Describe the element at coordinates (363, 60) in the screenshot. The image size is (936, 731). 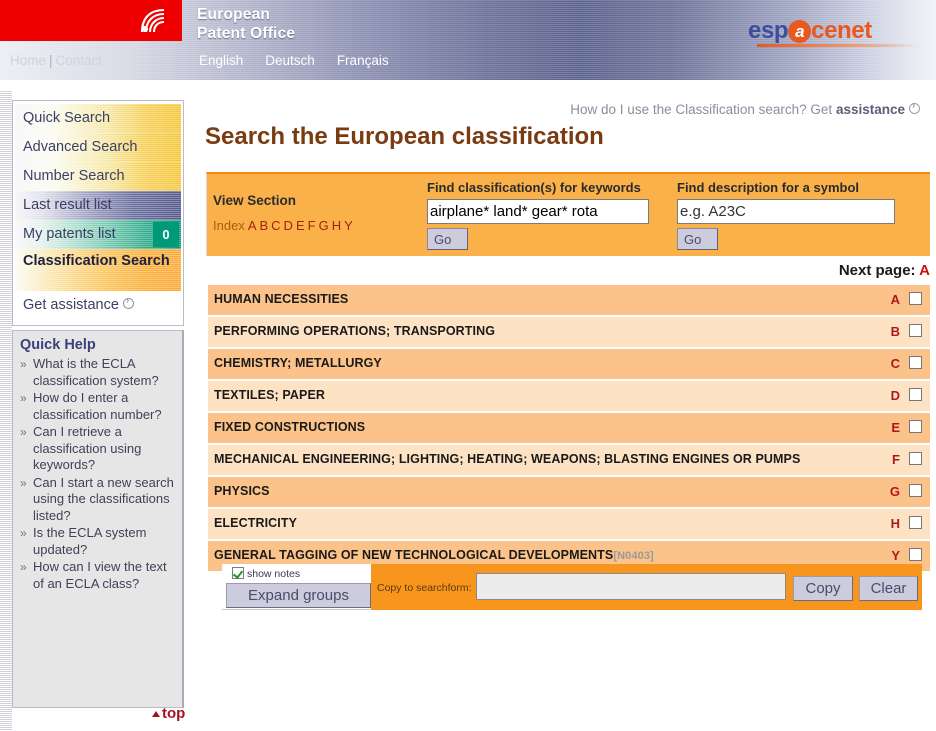
I see `lang-francais: Français` at that location.